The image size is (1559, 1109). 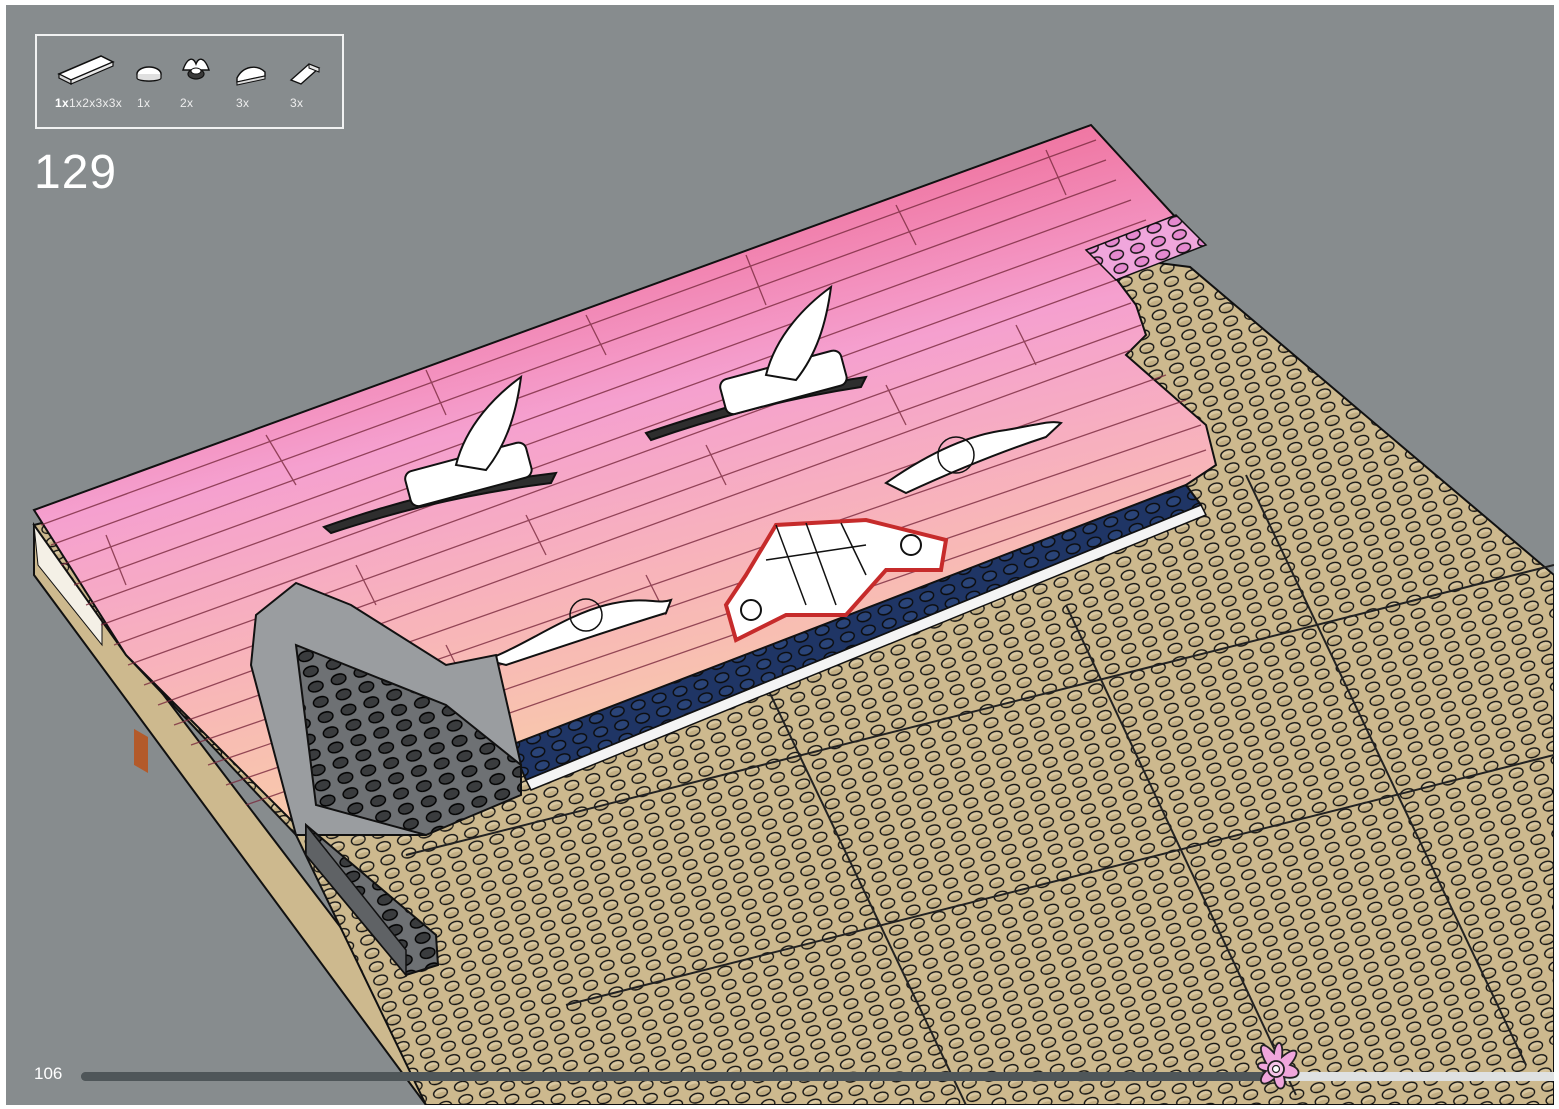 What do you see at coordinates (196, 69) in the screenshot?
I see `white-wing-element-icon` at bounding box center [196, 69].